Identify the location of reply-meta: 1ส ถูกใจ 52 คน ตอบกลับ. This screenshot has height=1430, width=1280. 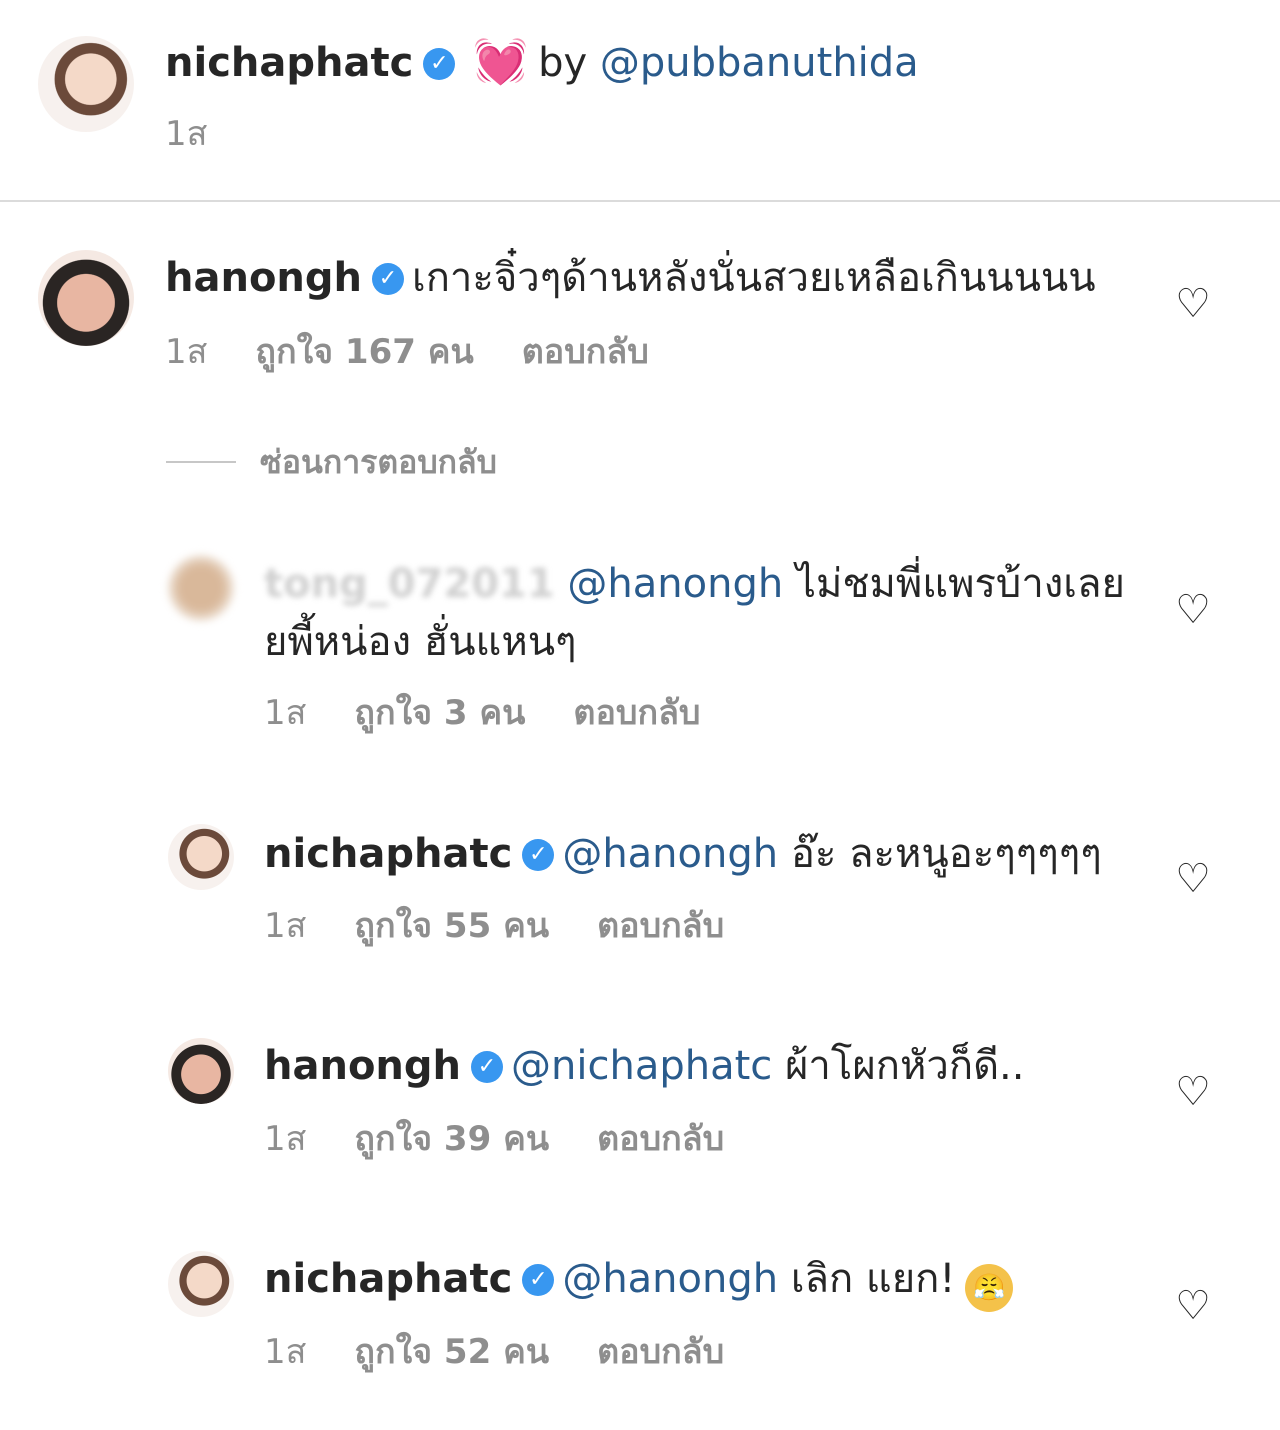
(518, 1352).